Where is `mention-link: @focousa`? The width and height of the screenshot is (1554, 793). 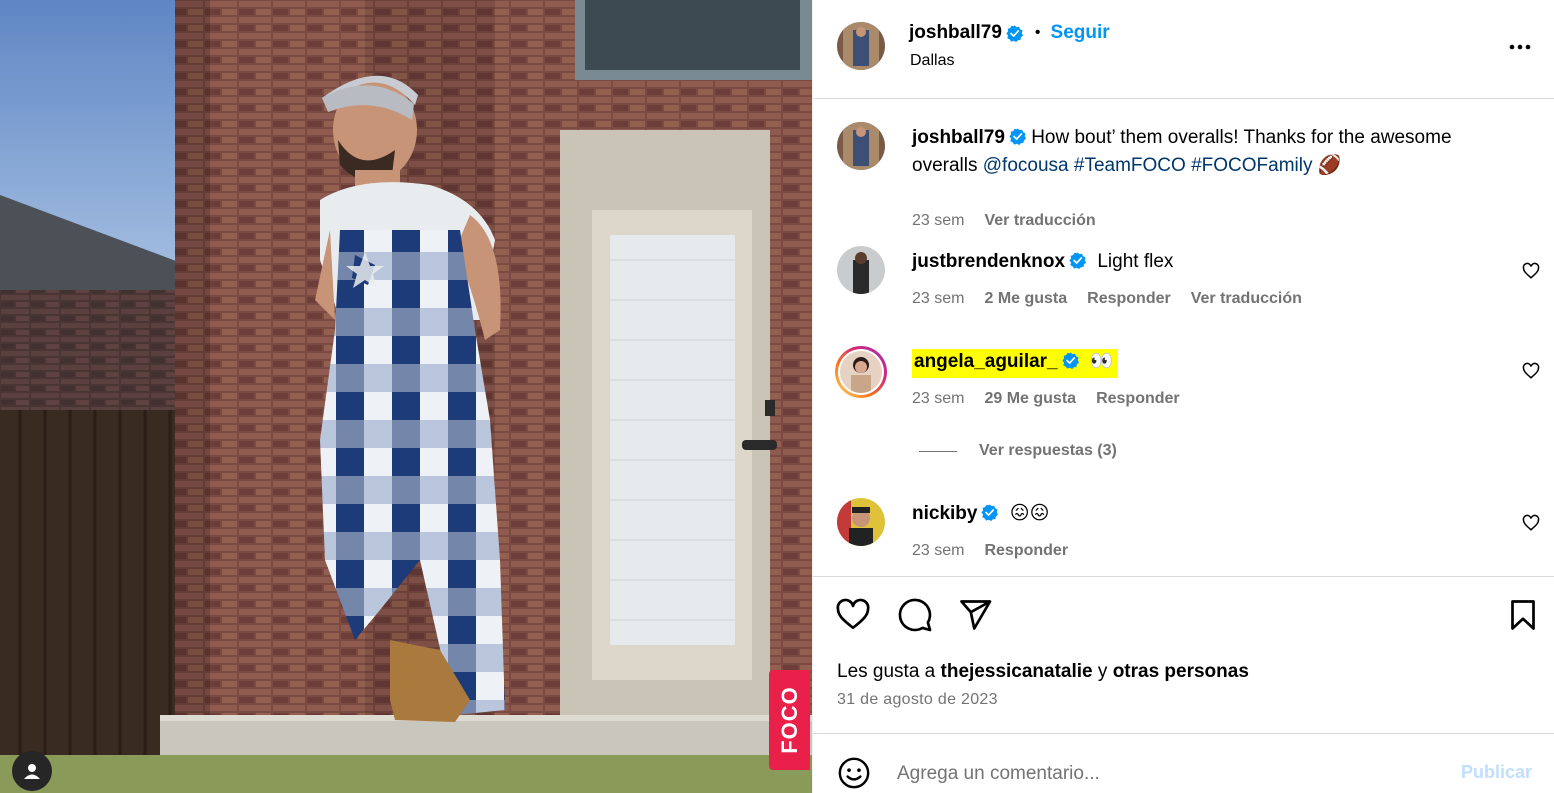 mention-link: @focousa is located at coordinates (1026, 165).